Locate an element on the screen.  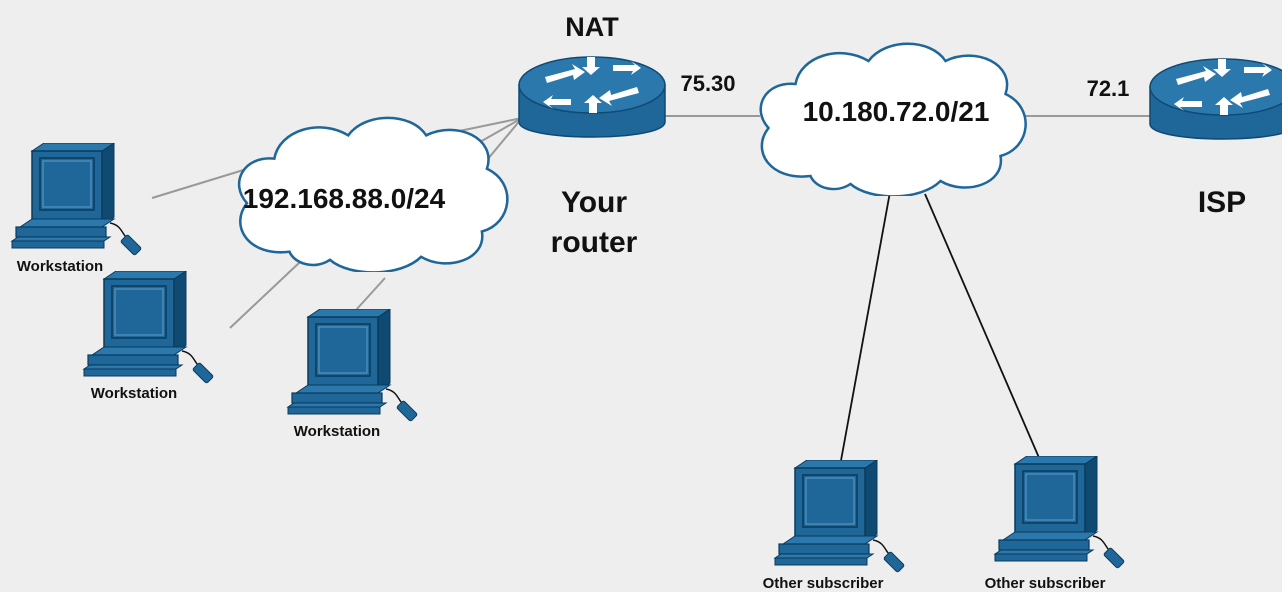
other-subscriber-1: Other subscriber is located at coordinates (834, 526).